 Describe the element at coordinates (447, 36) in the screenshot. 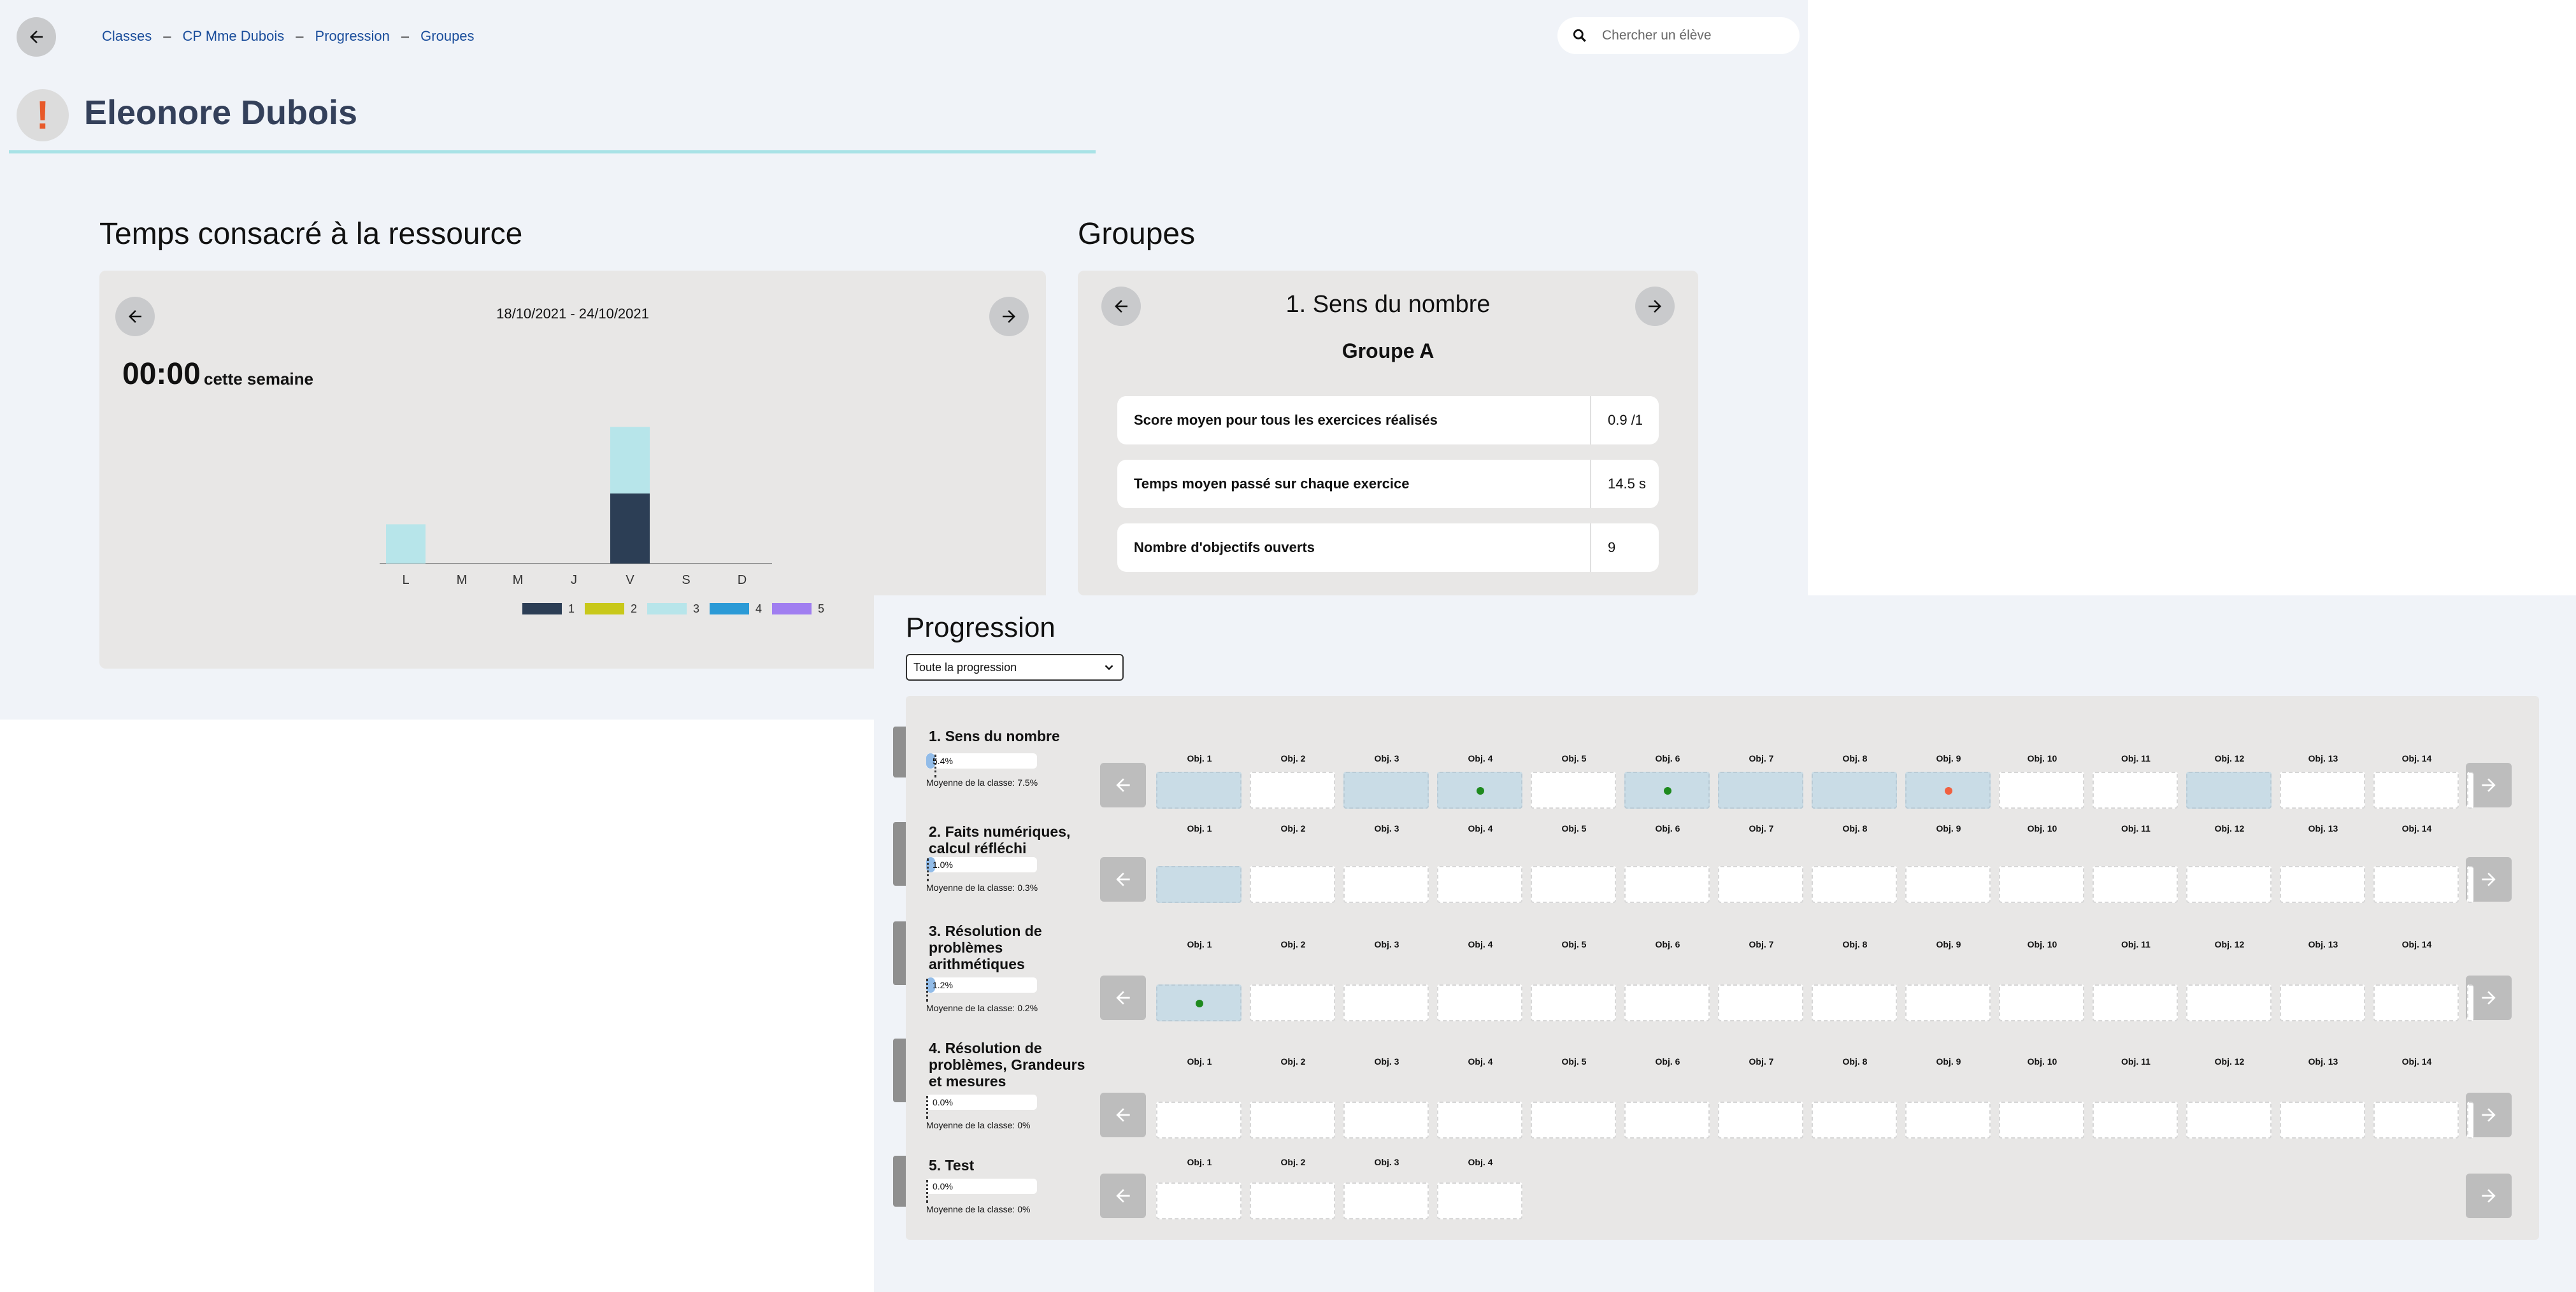

I see `breadcrumb-groups: Groupes` at that location.